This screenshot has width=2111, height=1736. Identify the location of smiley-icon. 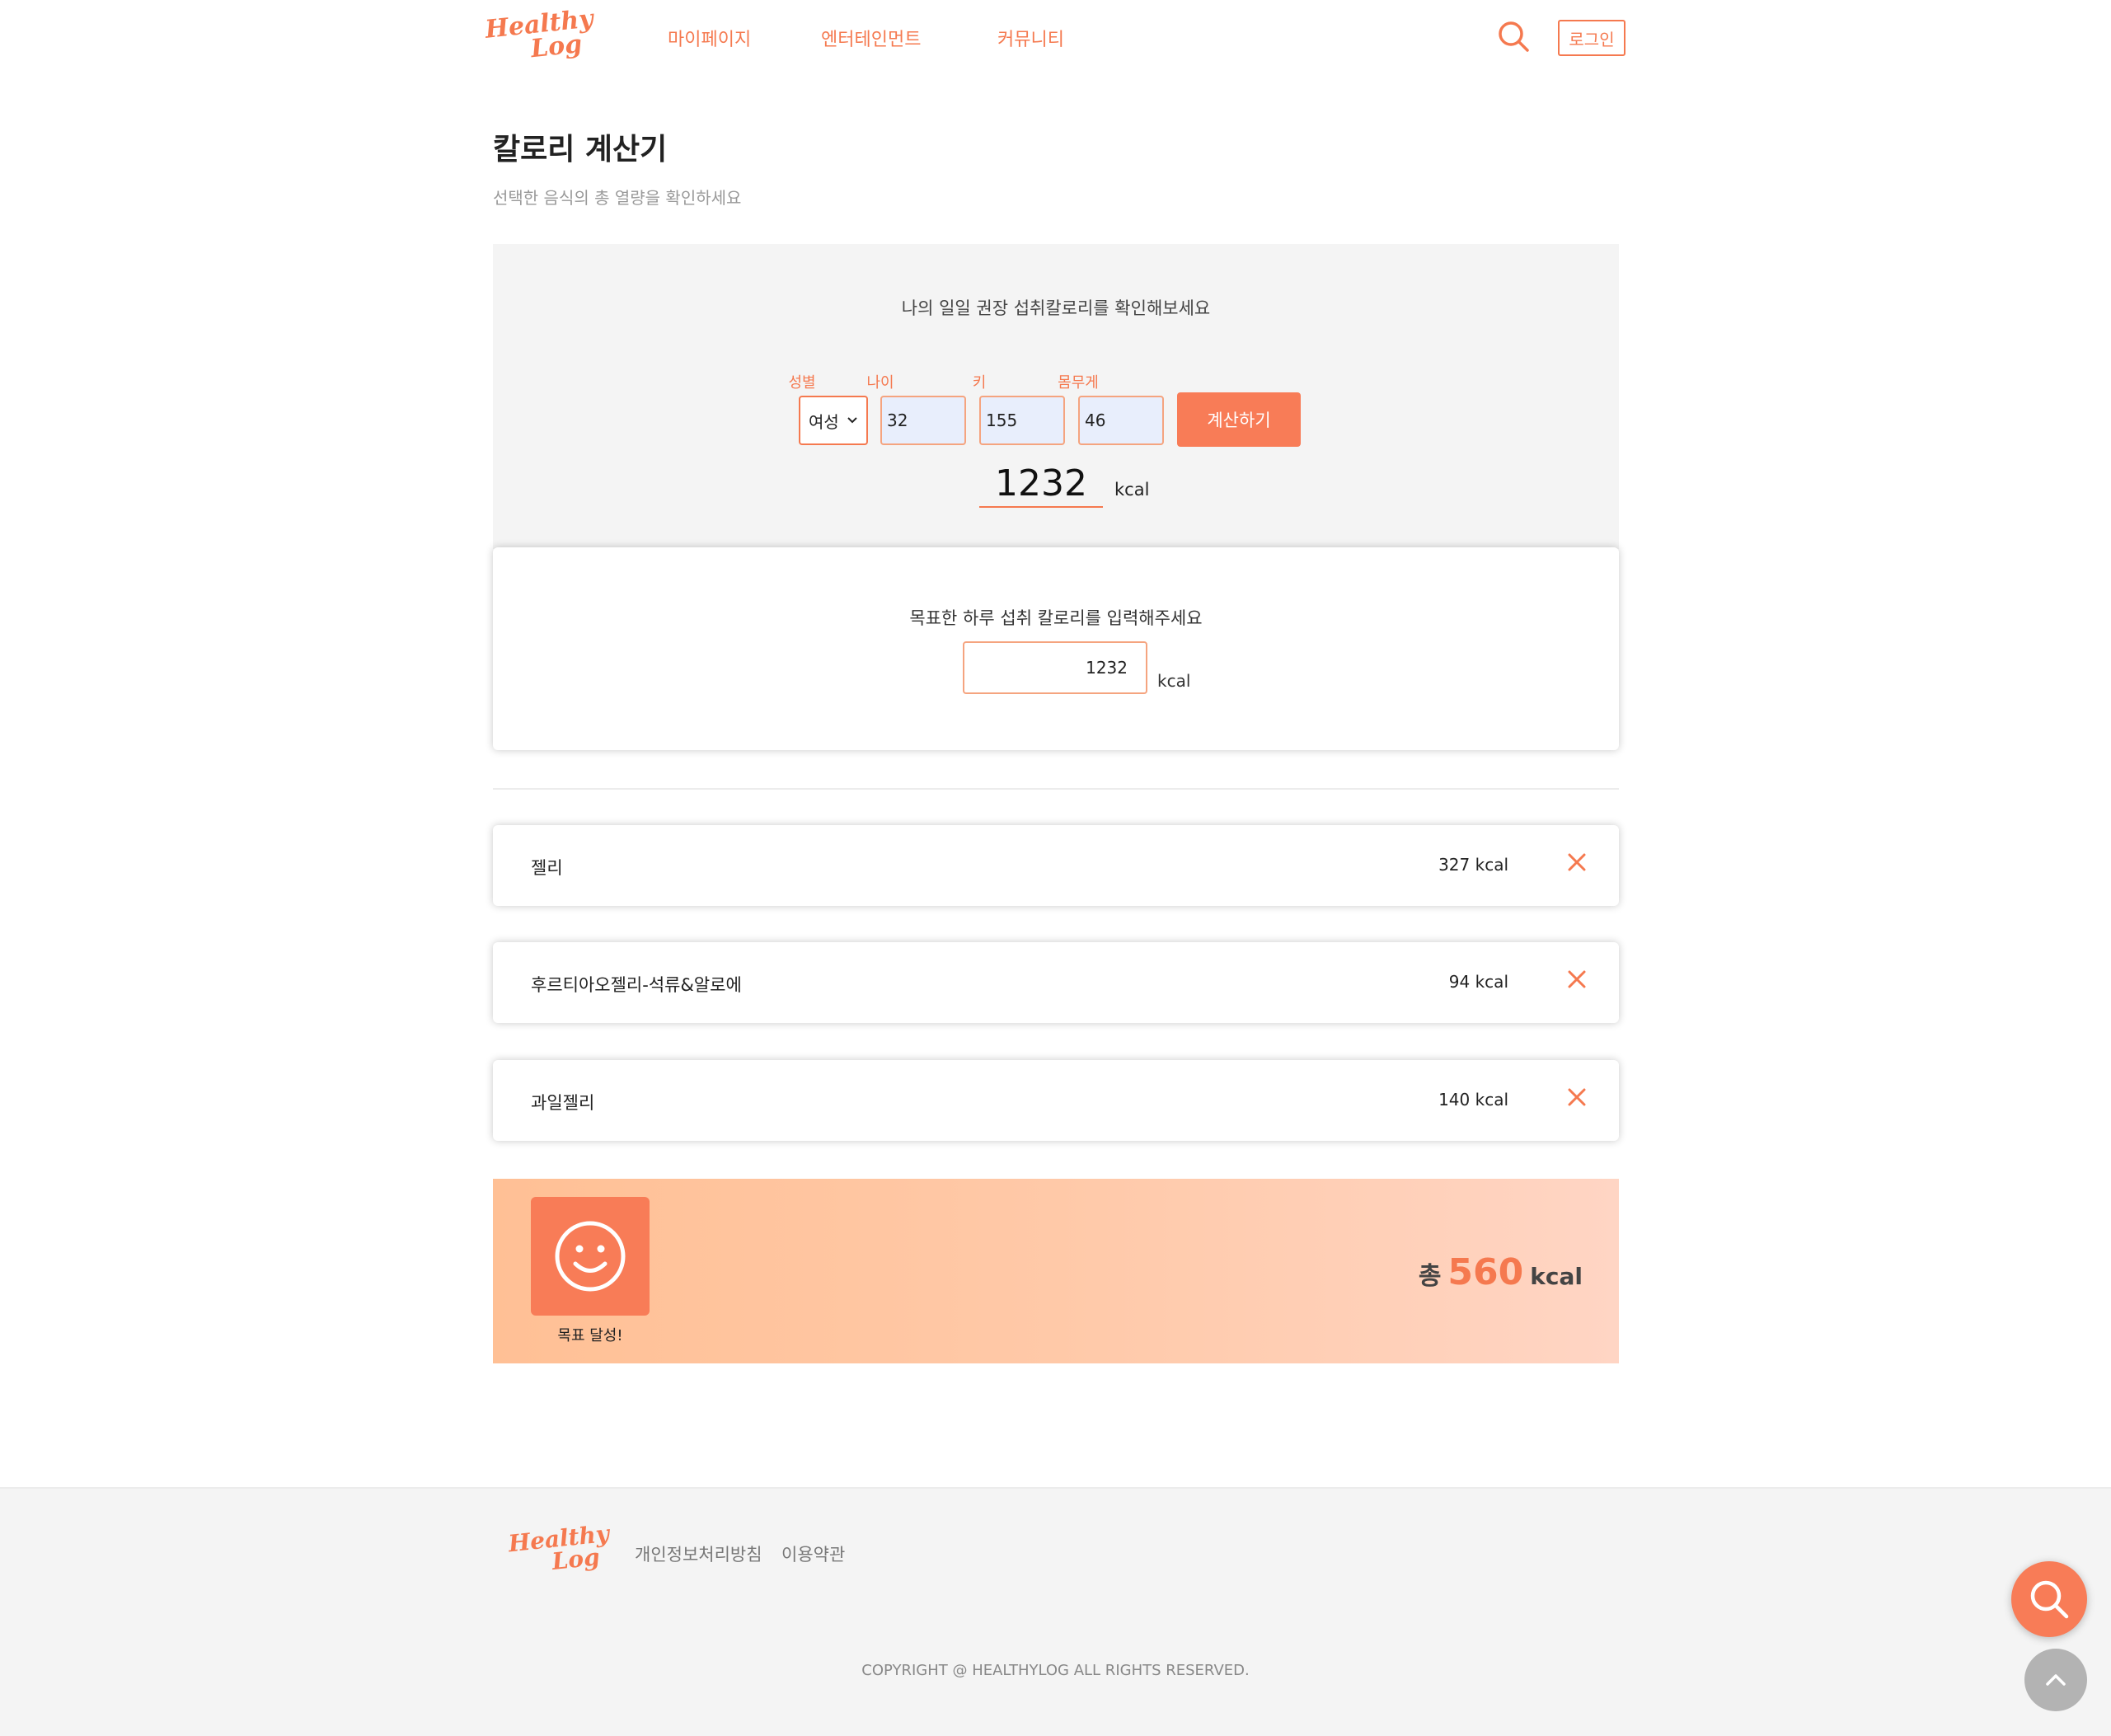
(591, 1256).